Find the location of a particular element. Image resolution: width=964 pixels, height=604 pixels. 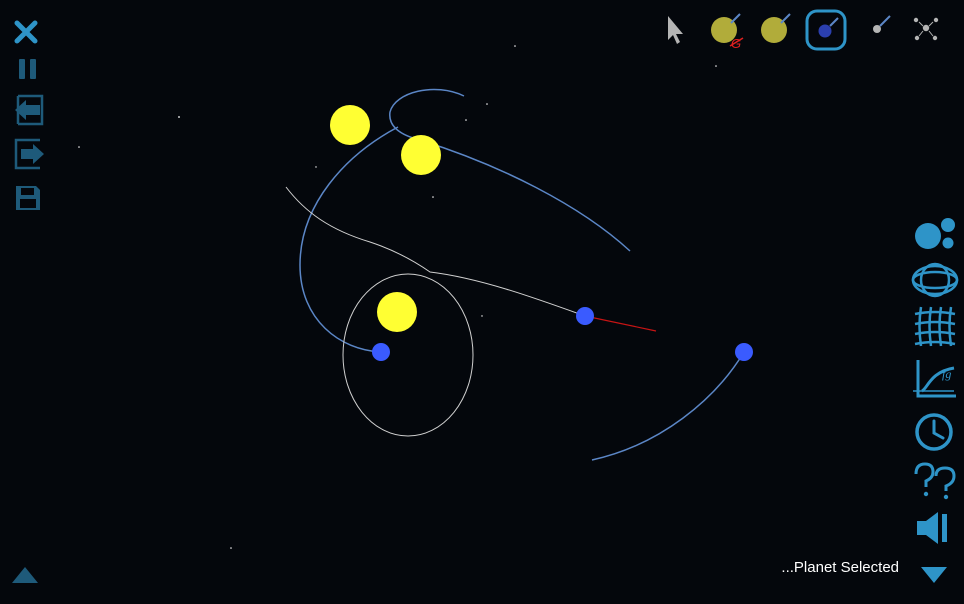

svg-text: fg is located at coordinates (946, 374).